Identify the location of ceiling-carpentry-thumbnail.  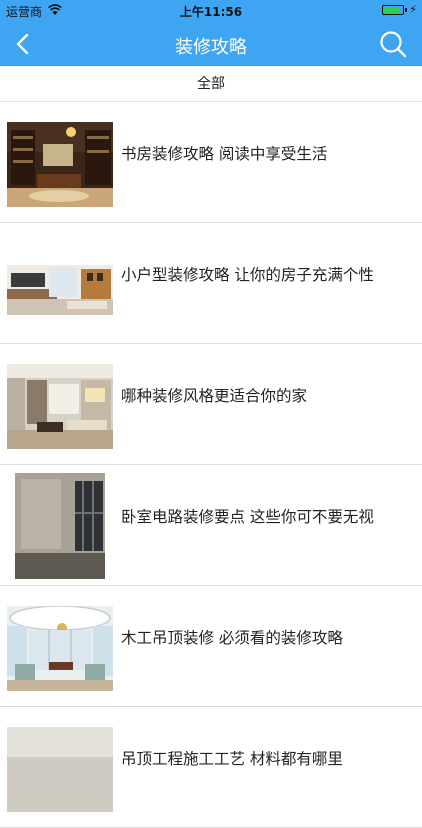
(60, 648).